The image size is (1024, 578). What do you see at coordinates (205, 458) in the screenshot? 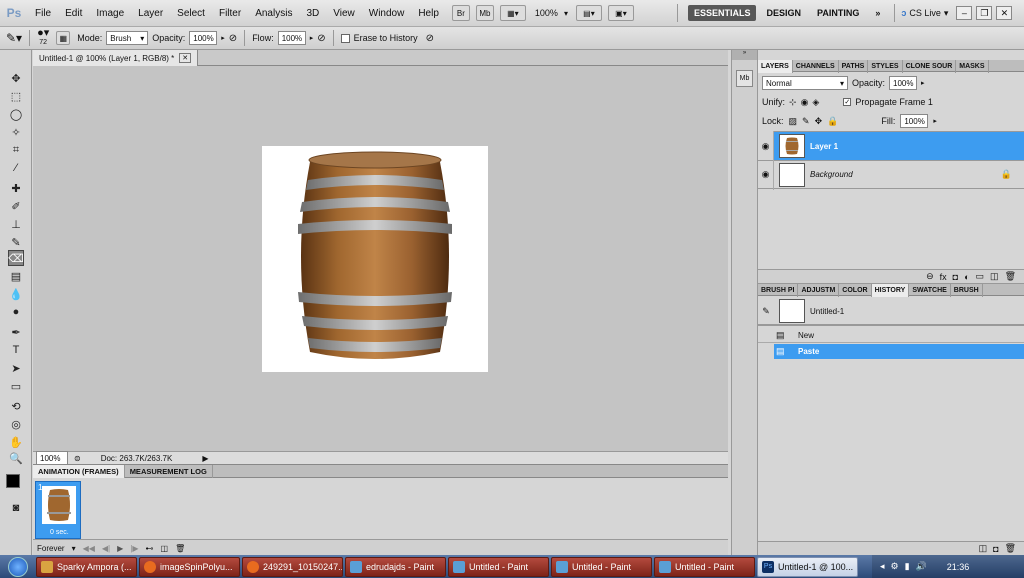
I see `status-menu-arrow-icon: ▶` at bounding box center [205, 458].